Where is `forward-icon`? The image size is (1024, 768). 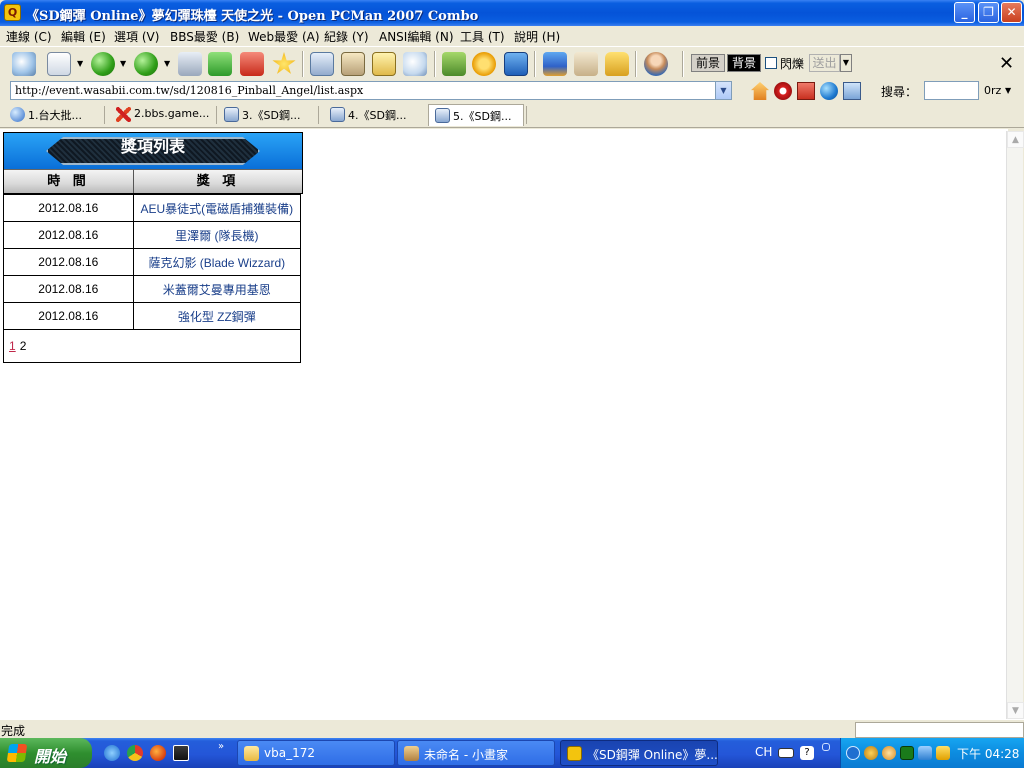 forward-icon is located at coordinates (146, 64).